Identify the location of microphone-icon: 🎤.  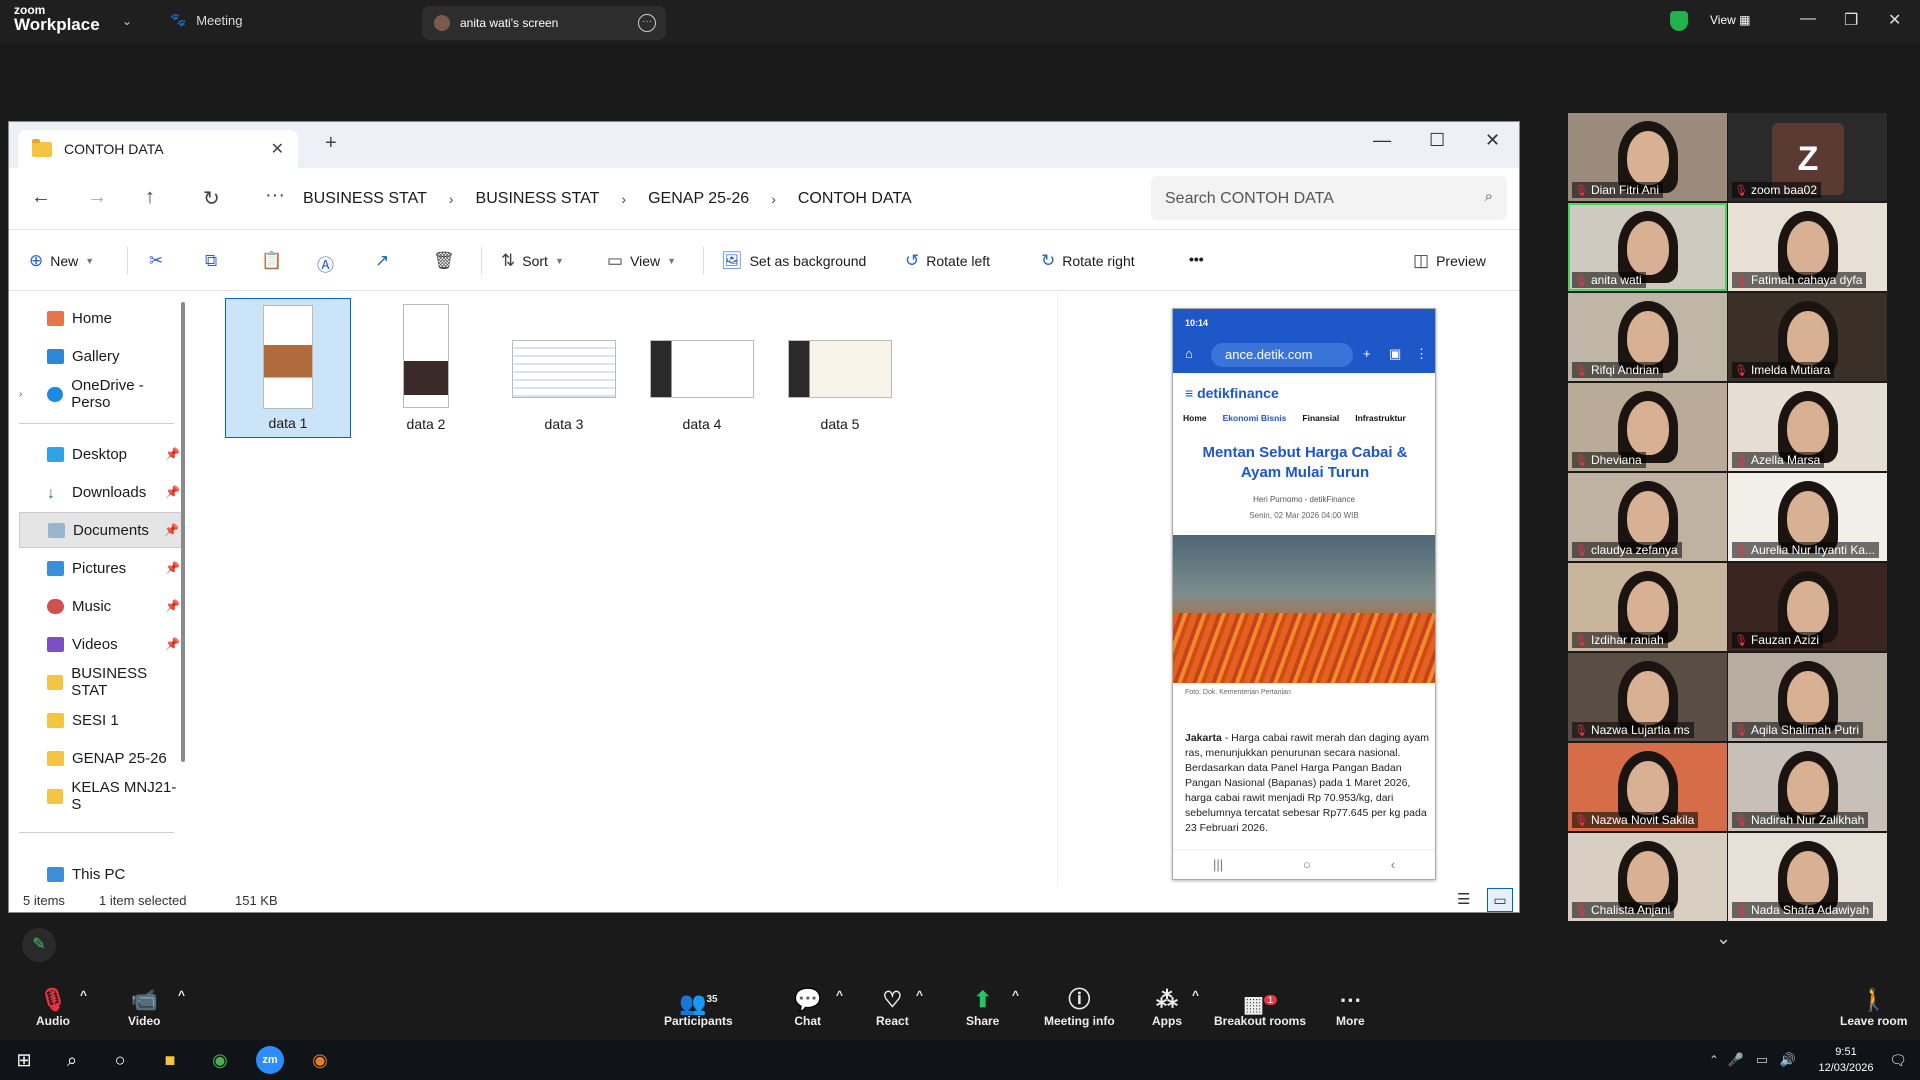
(1736, 1060).